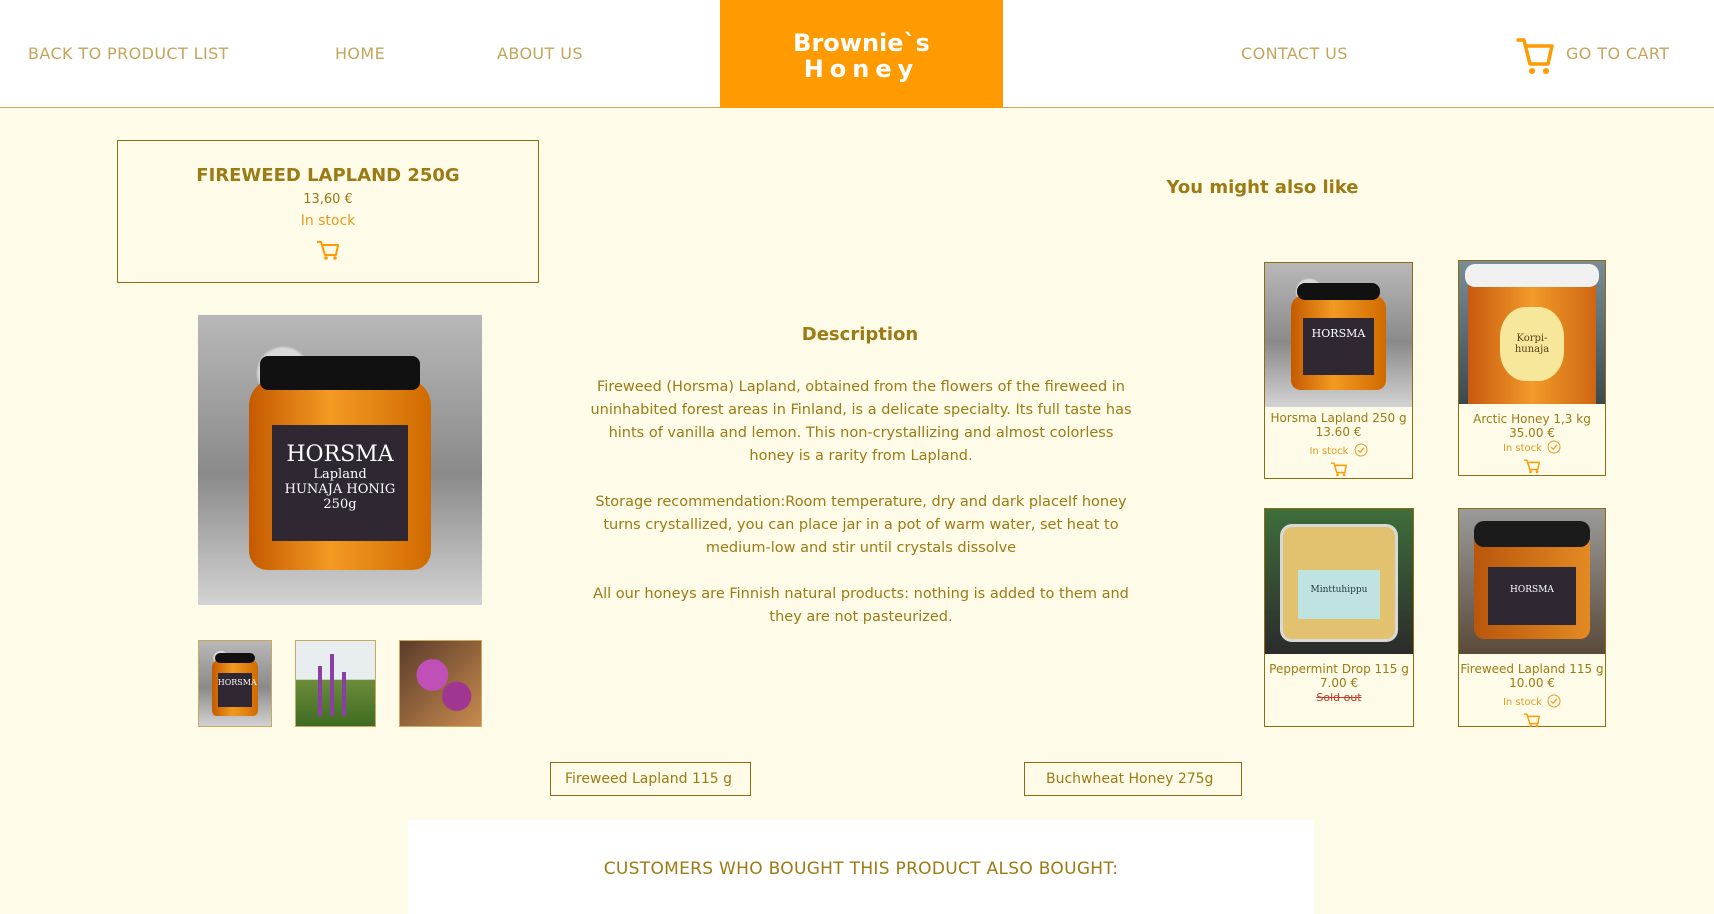  I want to click on thumbnail-fireweed-field, so click(335, 683).